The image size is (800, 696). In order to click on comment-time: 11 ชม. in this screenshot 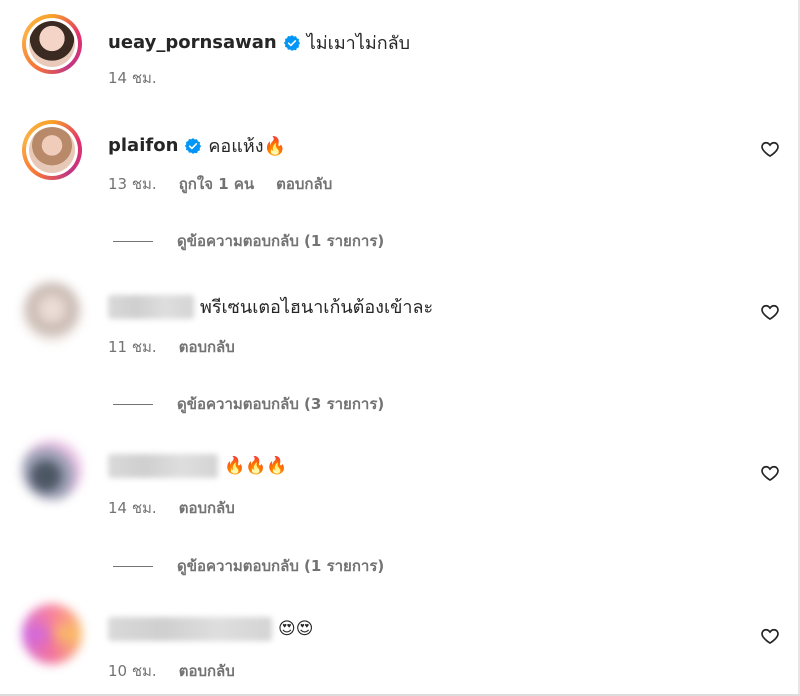, I will do `click(132, 347)`.